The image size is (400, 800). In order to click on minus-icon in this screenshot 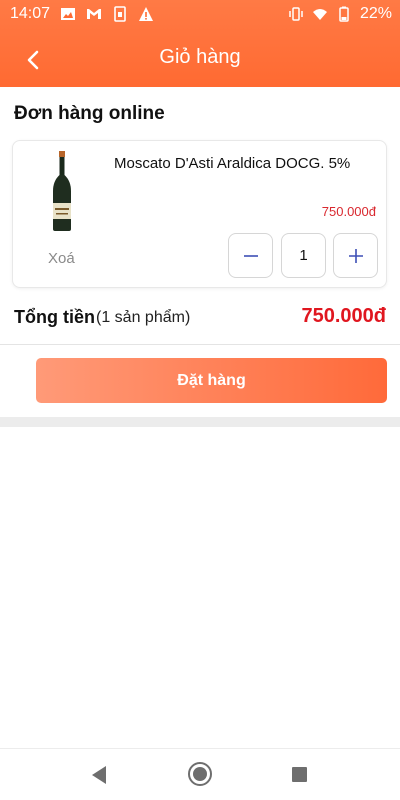, I will do `click(250, 255)`.